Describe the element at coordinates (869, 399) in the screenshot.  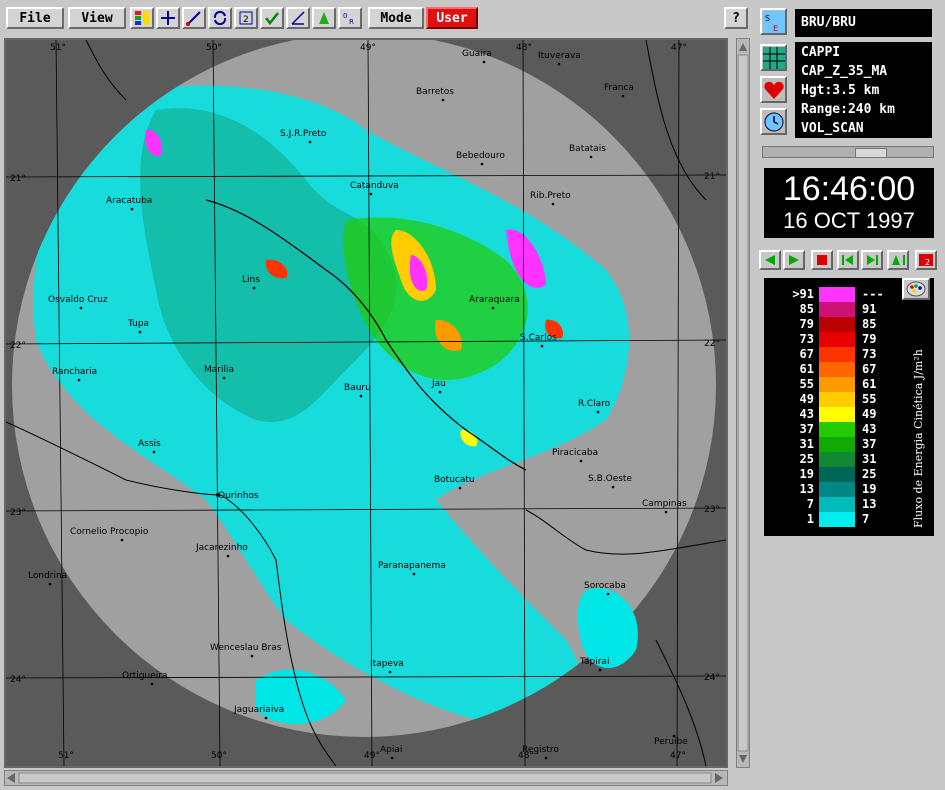
I see `legend-high-value: 55` at that location.